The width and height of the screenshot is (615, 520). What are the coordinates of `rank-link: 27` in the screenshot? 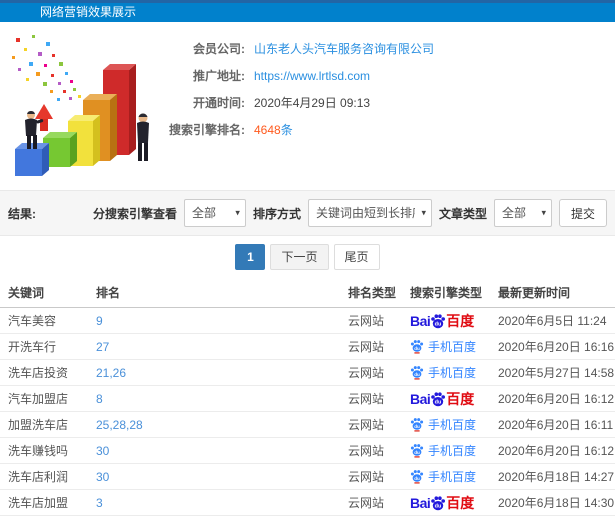 It's located at (222, 347).